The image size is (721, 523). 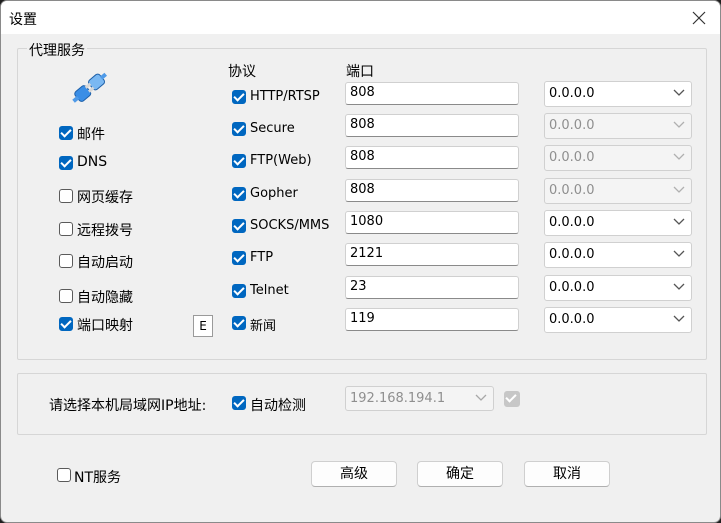 What do you see at coordinates (66, 163) in the screenshot?
I see `dns-checkbox` at bounding box center [66, 163].